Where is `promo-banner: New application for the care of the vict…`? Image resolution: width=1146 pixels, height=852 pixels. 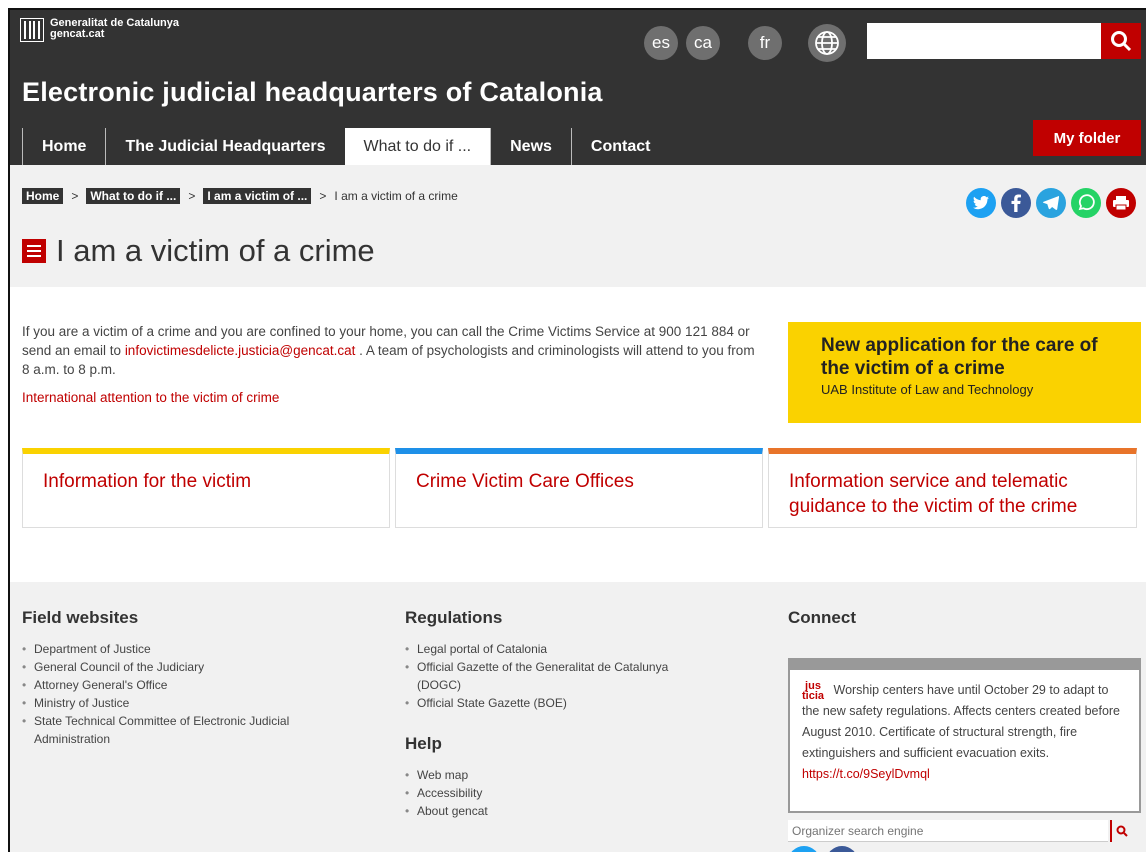
promo-banner: New application for the care of the vict… is located at coordinates (964, 372).